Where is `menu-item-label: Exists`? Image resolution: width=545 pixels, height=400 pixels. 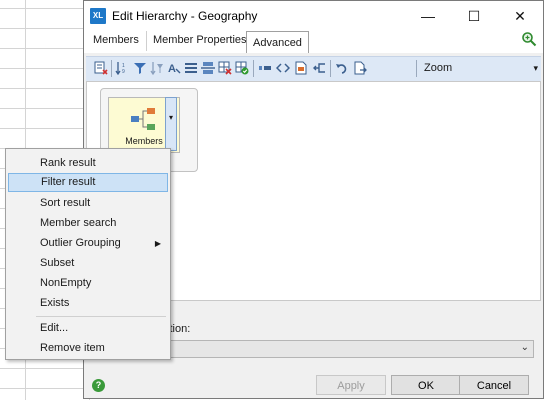
menu-item-label: Exists is located at coordinates (55, 303).